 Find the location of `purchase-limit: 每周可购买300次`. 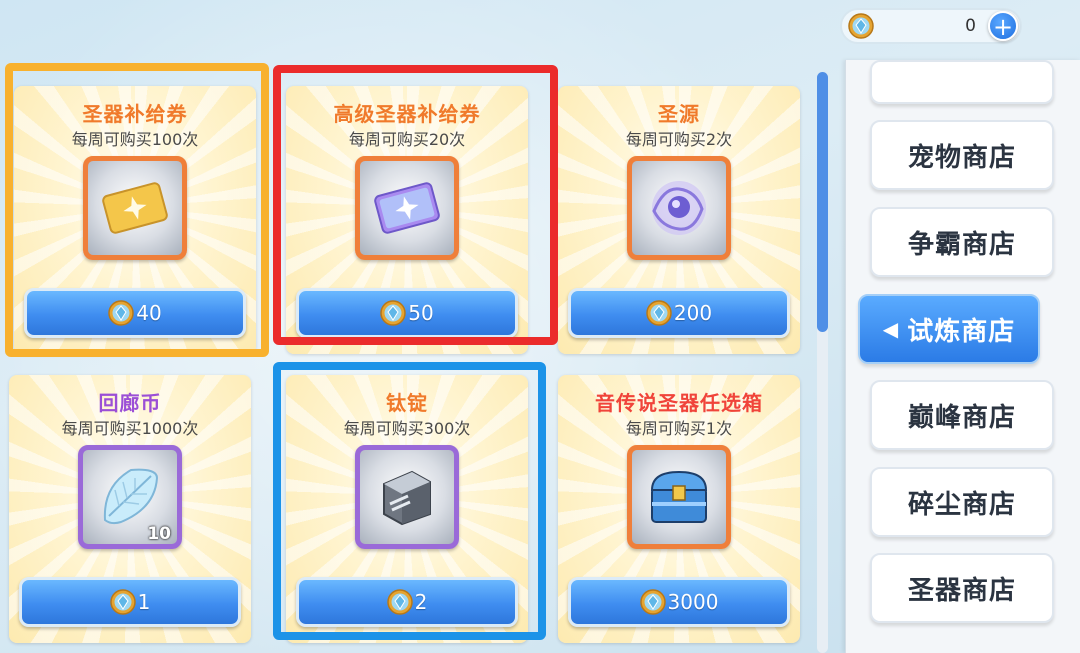

purchase-limit: 每周可购买300次 is located at coordinates (407, 428).